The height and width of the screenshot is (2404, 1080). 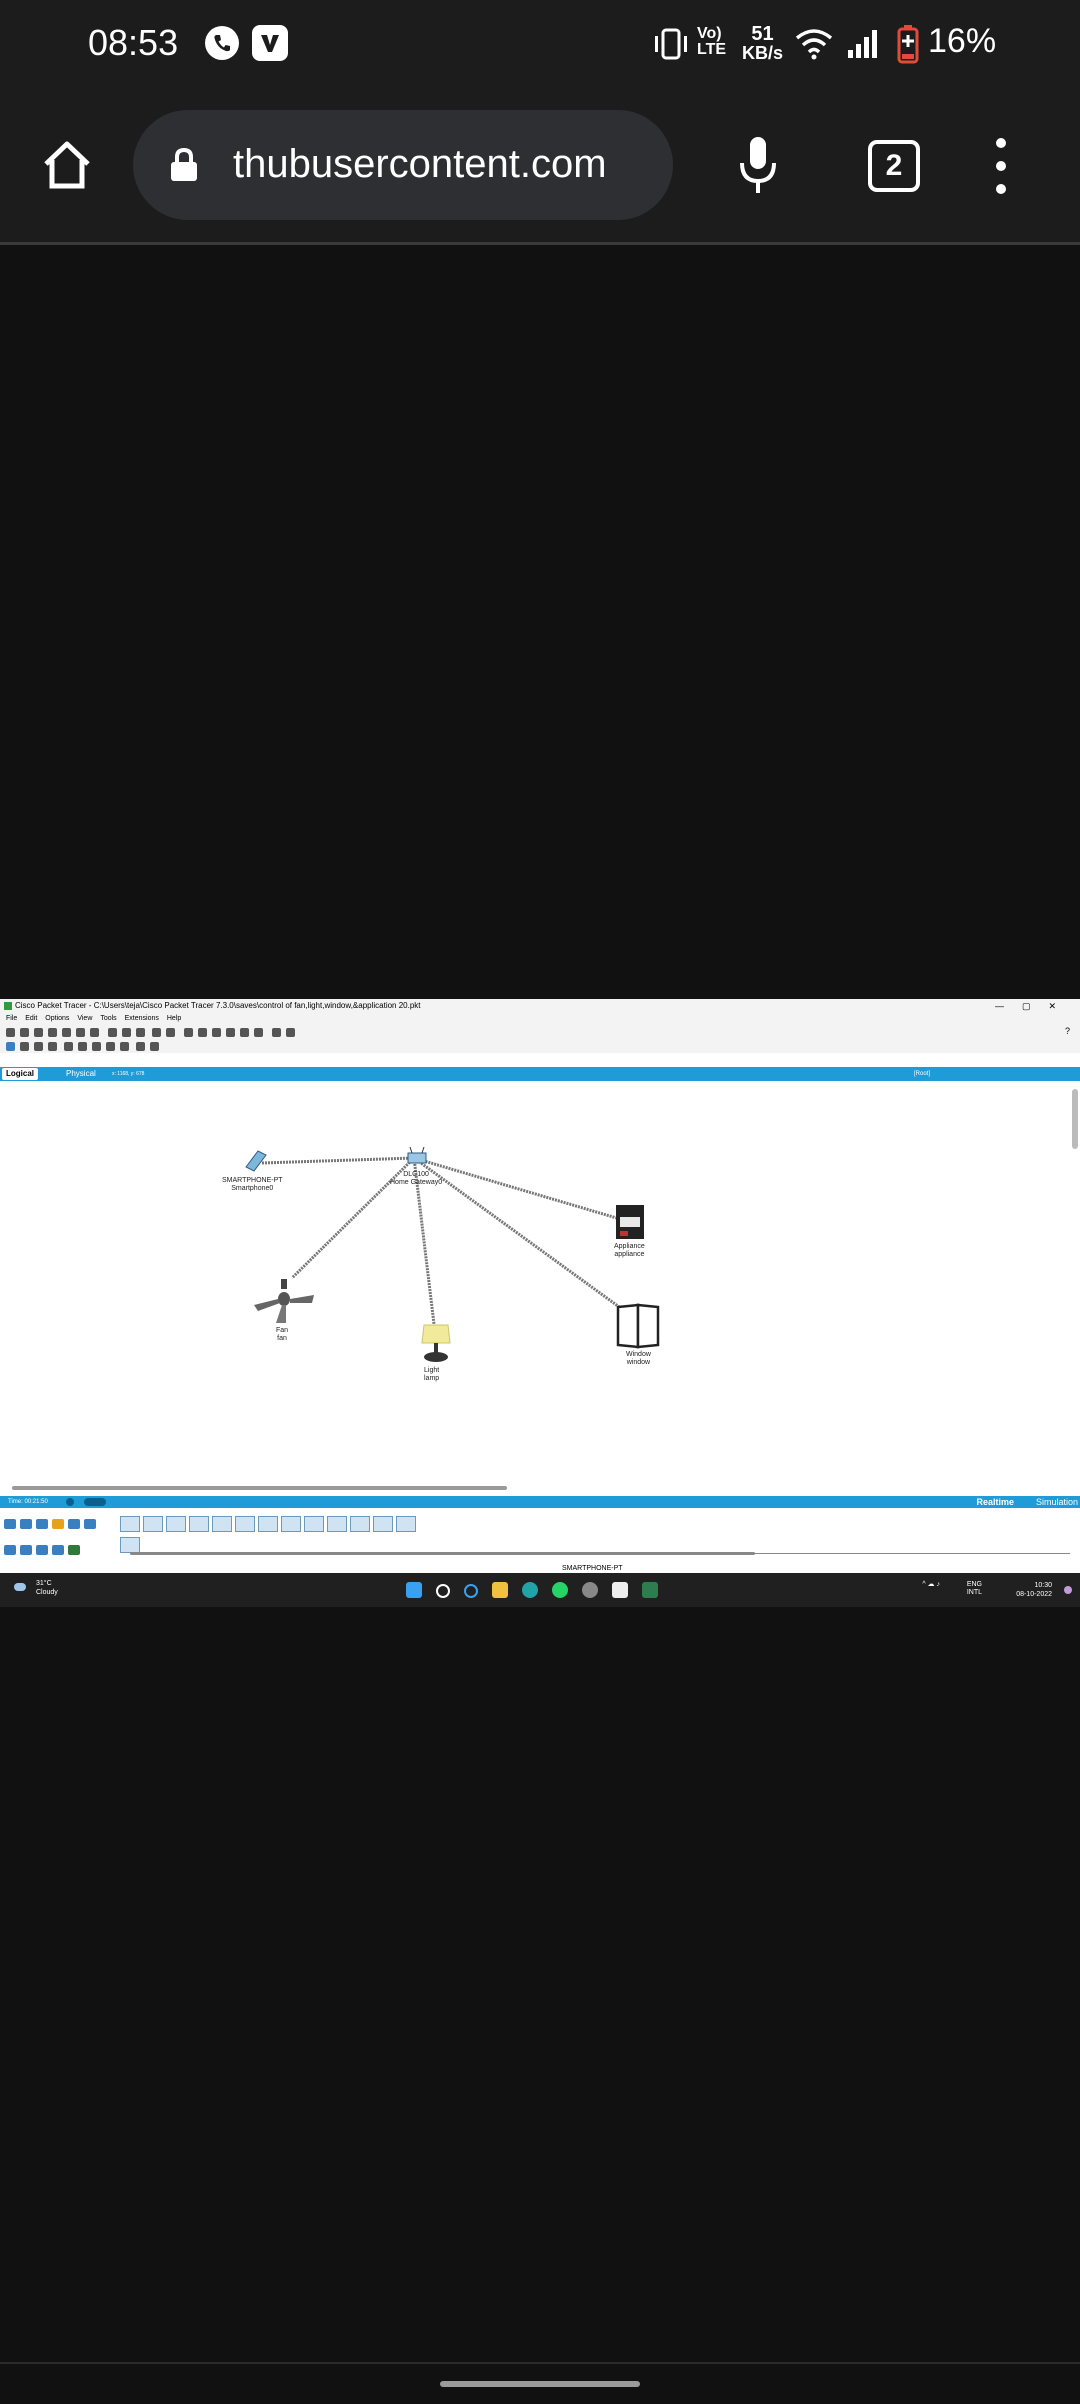 I want to click on industrial-sub-icon, so click(x=58, y=1550).